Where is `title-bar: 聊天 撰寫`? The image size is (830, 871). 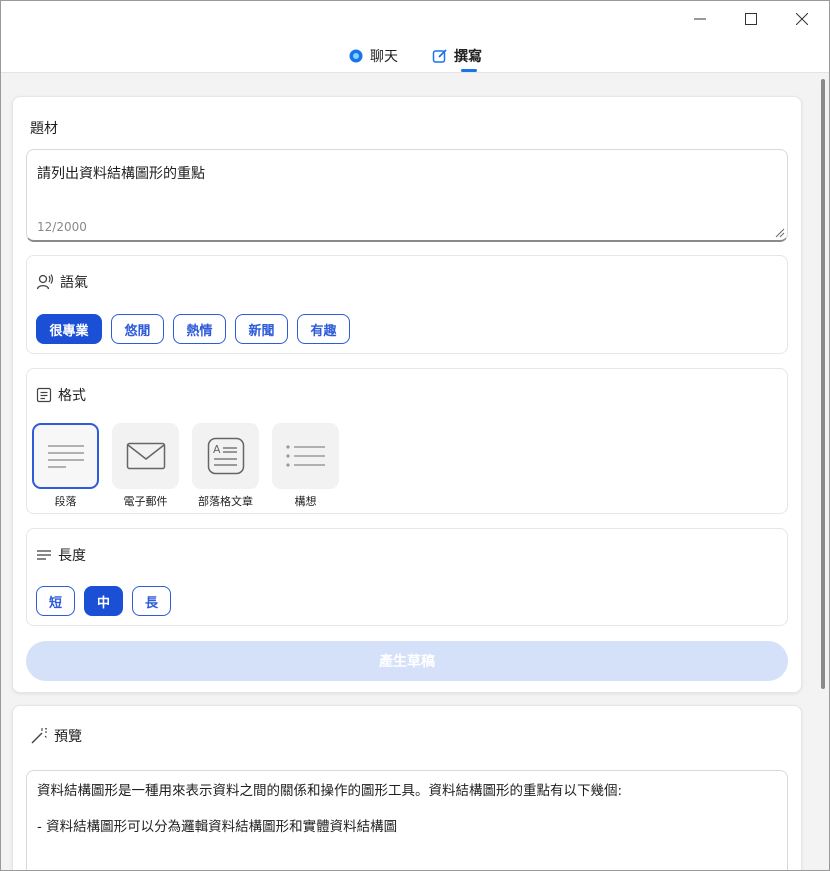
title-bar: 聊天 撰寫 is located at coordinates (415, 37).